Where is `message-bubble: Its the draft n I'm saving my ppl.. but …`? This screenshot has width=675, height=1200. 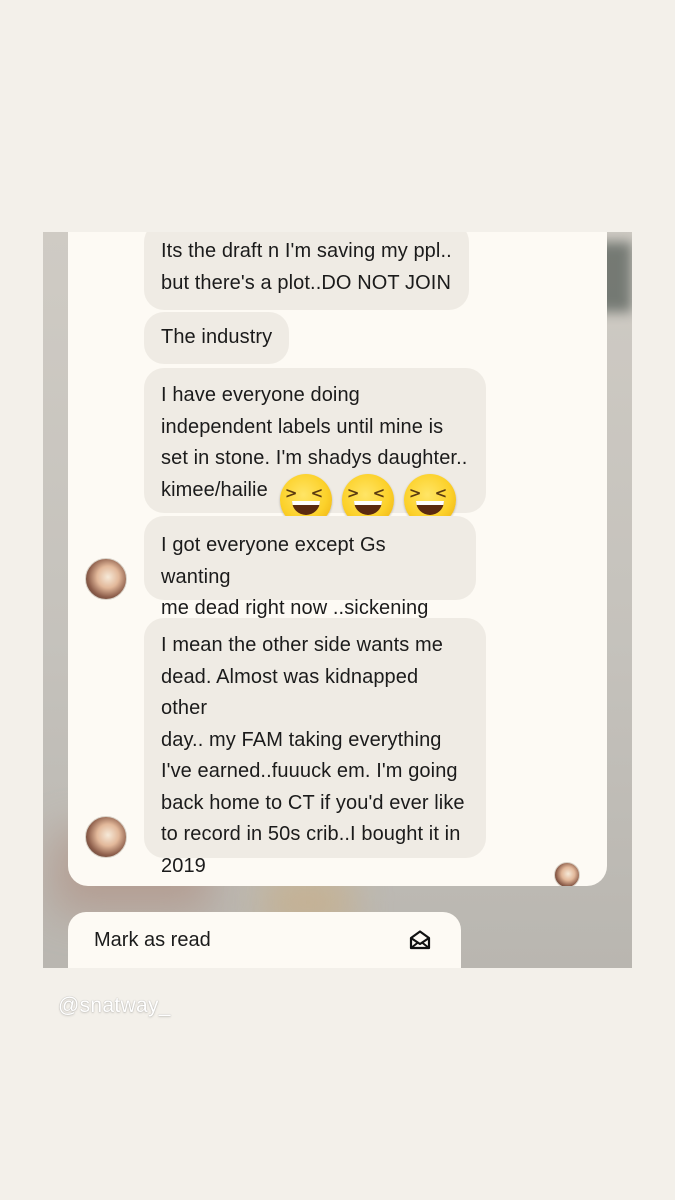 message-bubble: Its the draft n I'm saving my ppl.. but … is located at coordinates (306, 271).